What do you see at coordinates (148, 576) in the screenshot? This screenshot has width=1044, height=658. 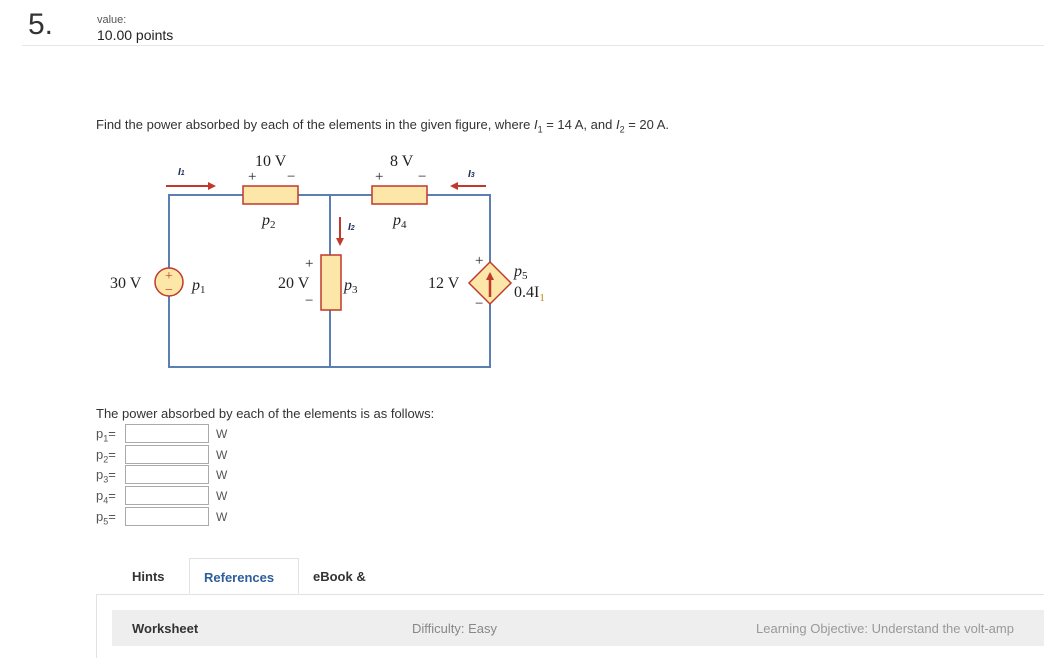 I see `tab-hints: Hints` at bounding box center [148, 576].